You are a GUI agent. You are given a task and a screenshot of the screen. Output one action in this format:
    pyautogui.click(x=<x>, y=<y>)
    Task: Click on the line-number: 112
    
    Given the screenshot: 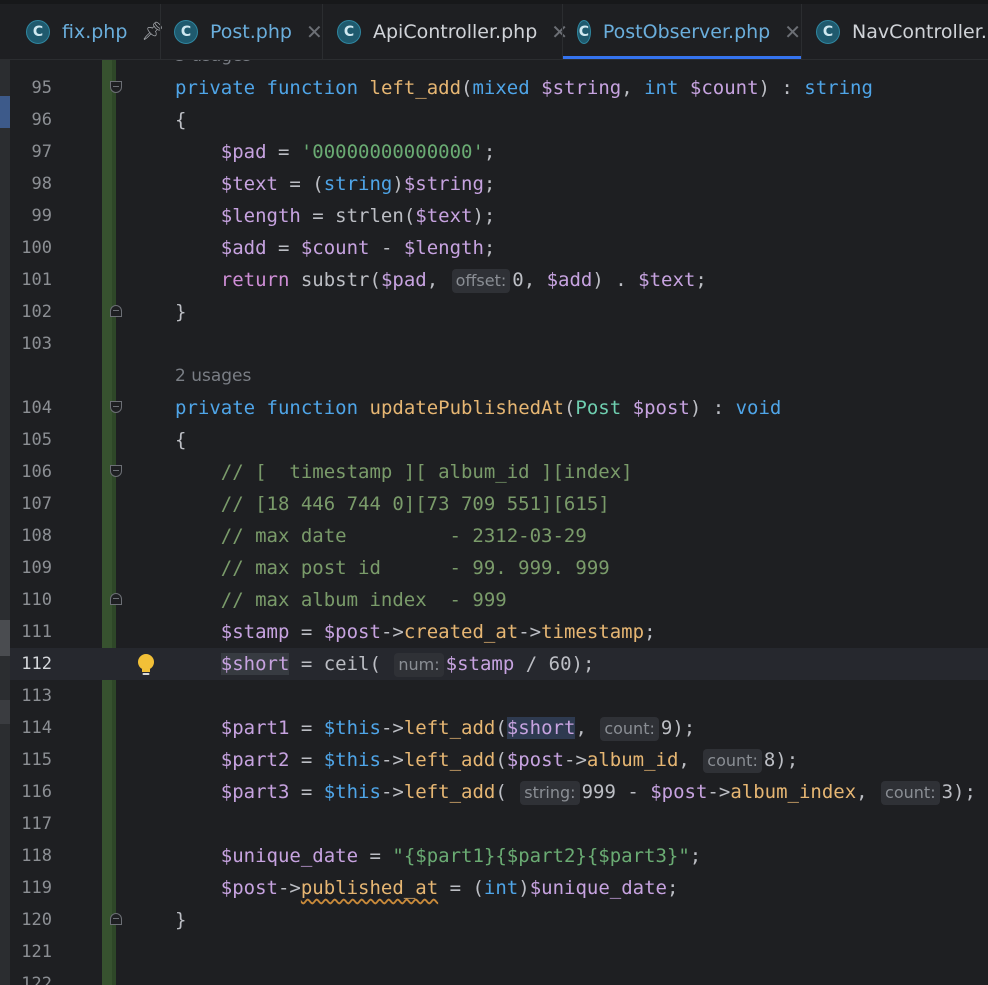 What is the action you would take?
    pyautogui.click(x=36, y=664)
    